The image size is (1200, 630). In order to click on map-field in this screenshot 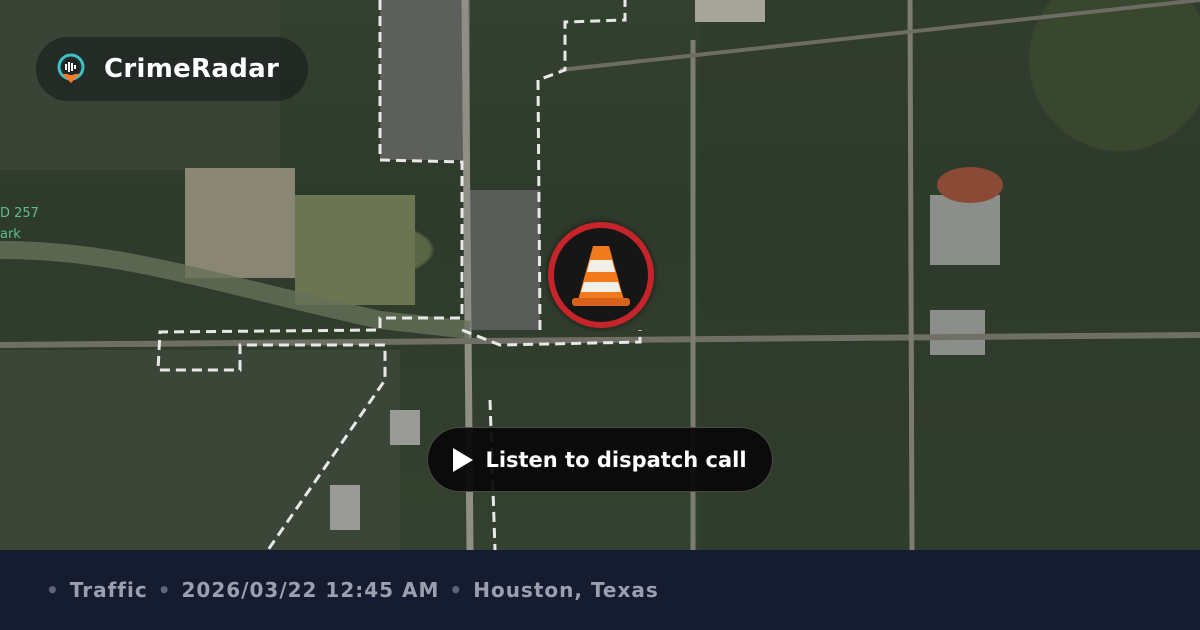, I will do `click(355, 250)`.